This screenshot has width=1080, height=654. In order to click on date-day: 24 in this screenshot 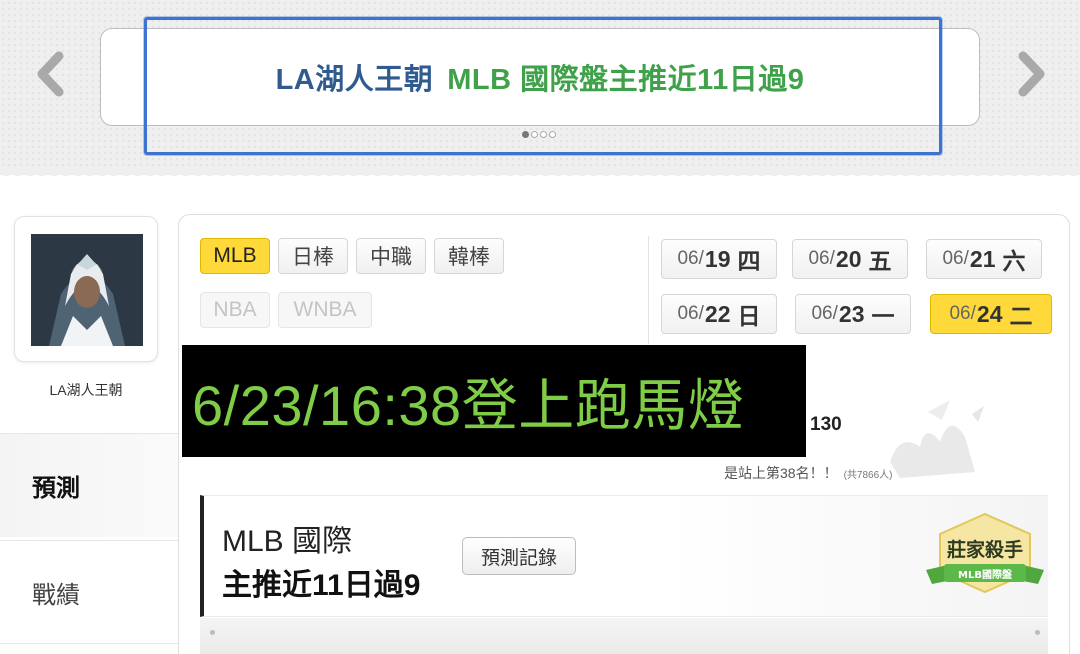, I will do `click(989, 313)`.